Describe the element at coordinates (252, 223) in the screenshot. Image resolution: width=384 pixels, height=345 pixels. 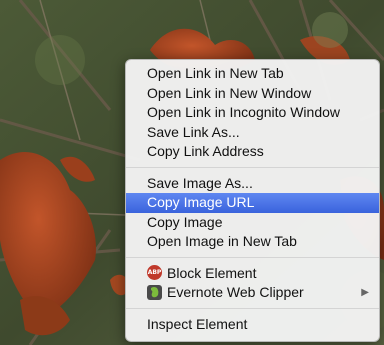
I see `menu-item-copy-image: Copy Image` at that location.